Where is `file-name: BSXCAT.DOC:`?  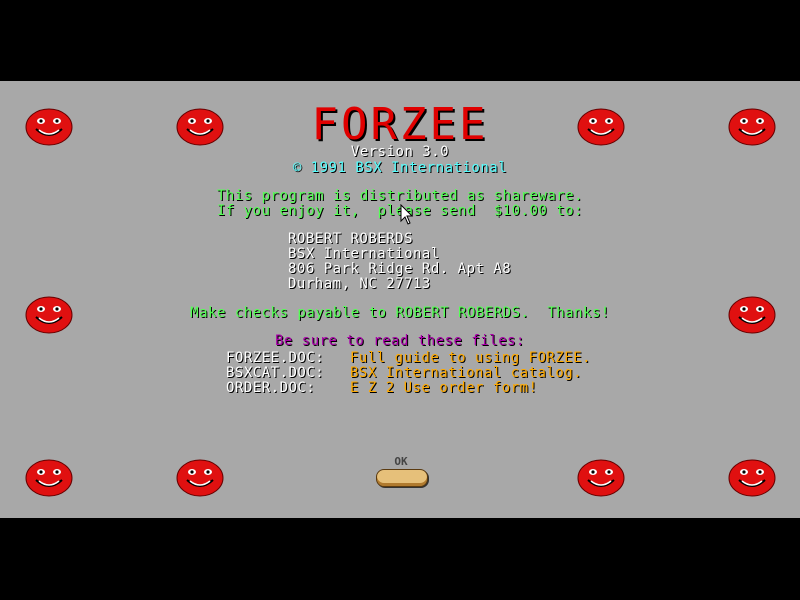 file-name: BSXCAT.DOC: is located at coordinates (275, 373).